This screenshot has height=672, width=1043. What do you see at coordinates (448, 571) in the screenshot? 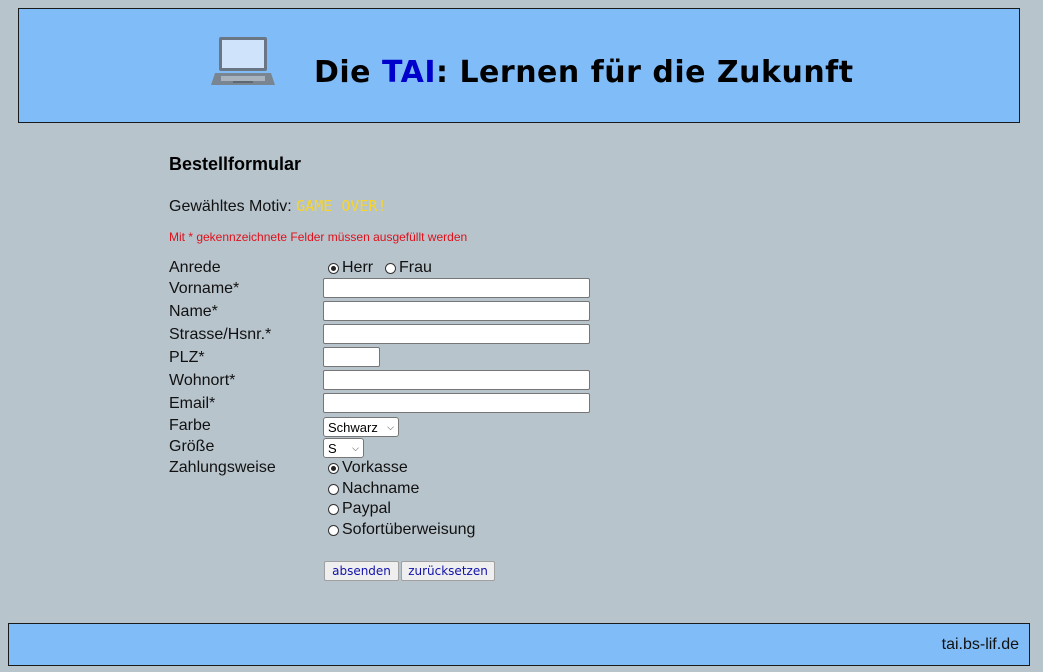
I see `reset-button: zurücksetzen` at bounding box center [448, 571].